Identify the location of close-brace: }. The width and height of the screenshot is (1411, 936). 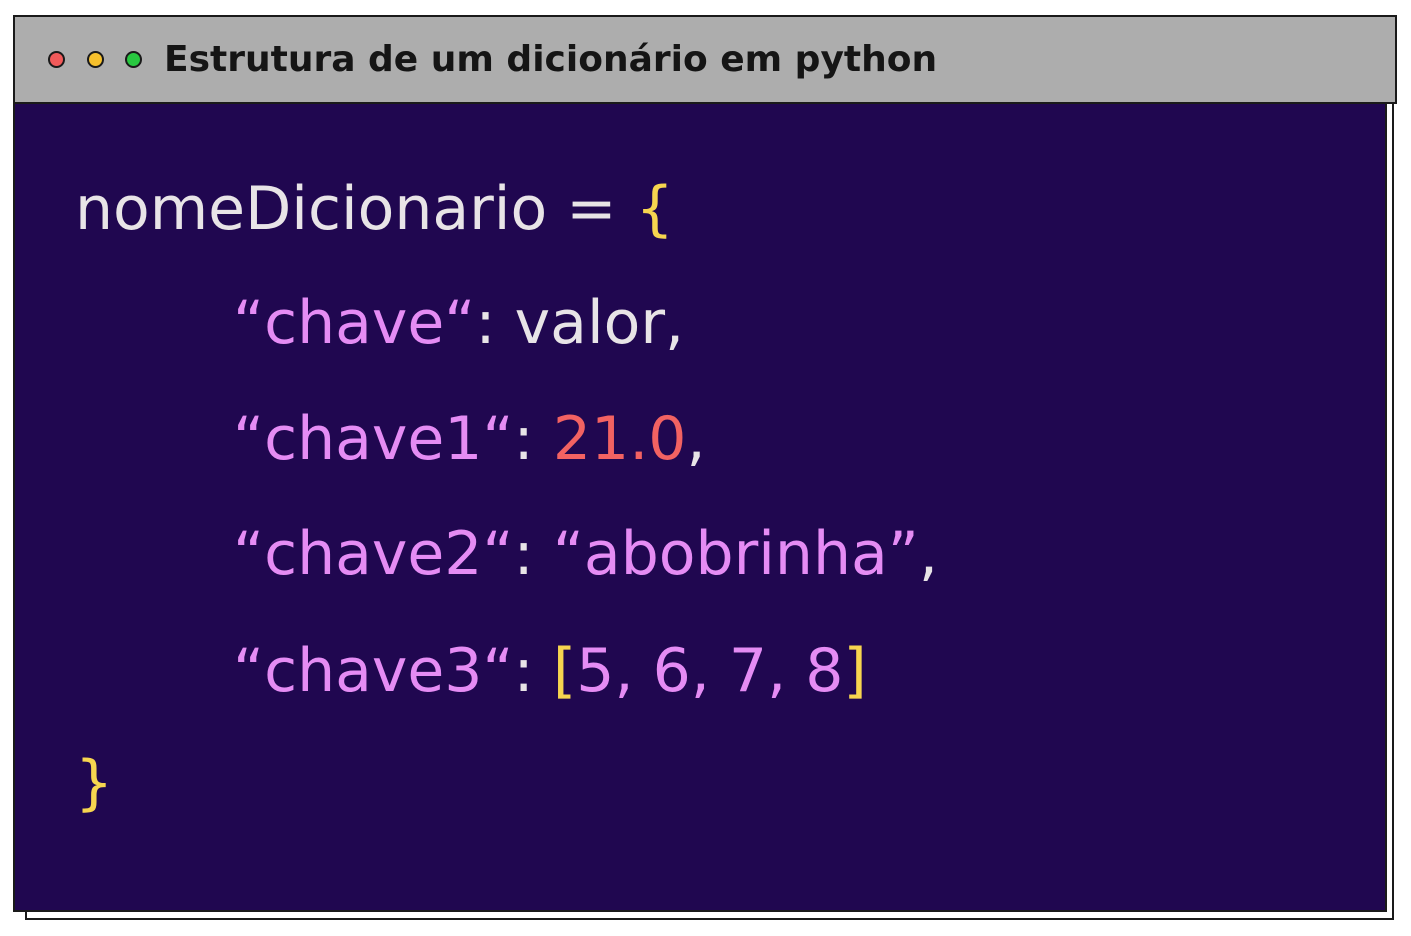
(94, 783).